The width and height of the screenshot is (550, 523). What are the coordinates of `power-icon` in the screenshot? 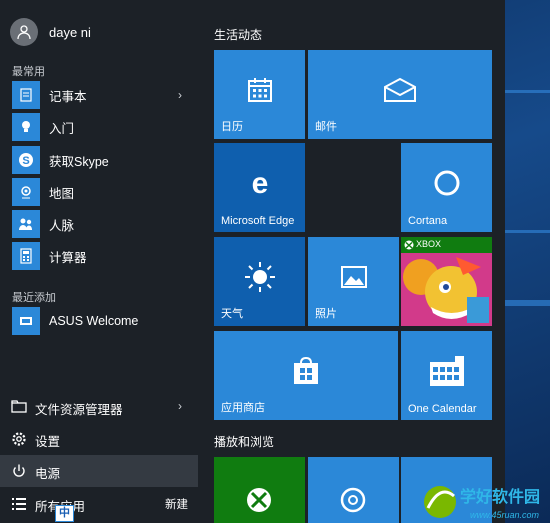 It's located at (19, 470).